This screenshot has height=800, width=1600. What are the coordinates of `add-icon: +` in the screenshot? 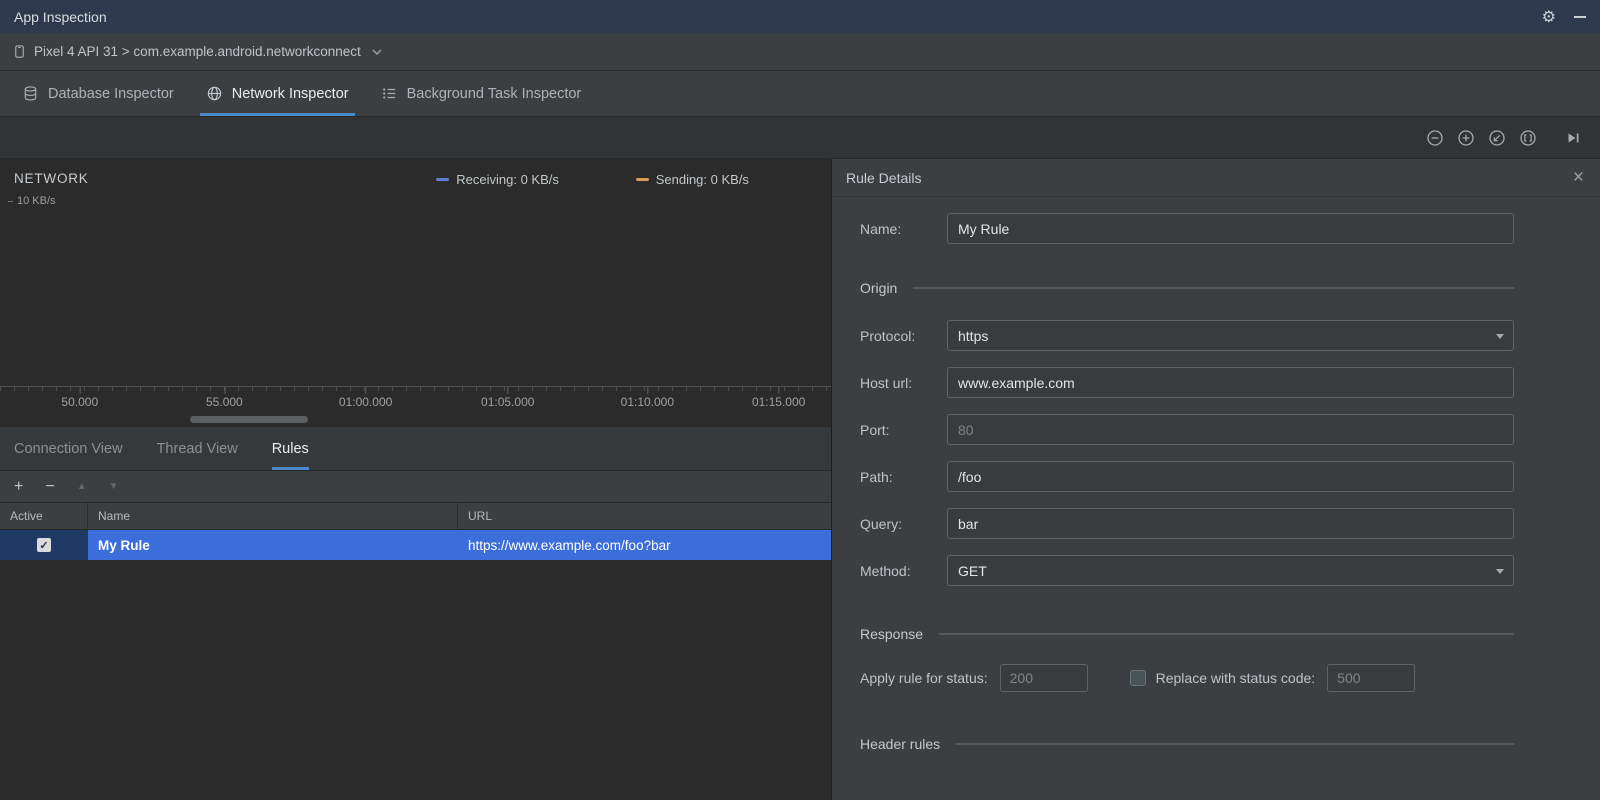 It's located at (18, 486).